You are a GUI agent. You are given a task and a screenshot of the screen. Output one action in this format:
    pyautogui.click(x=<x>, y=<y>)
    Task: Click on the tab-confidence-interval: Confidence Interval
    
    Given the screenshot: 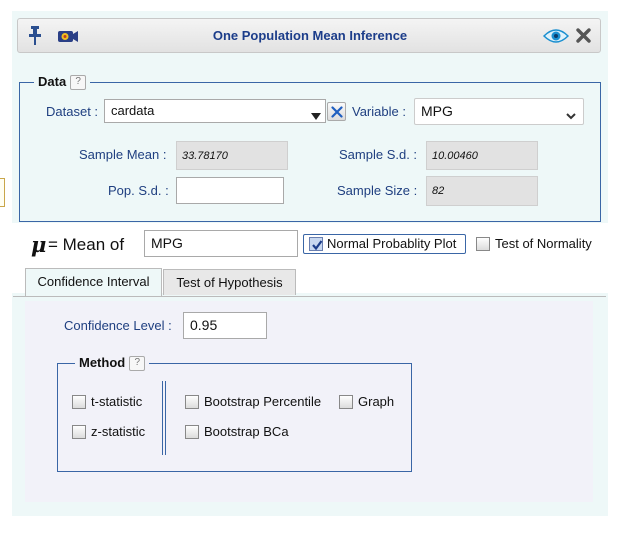 What is the action you would take?
    pyautogui.click(x=93, y=282)
    